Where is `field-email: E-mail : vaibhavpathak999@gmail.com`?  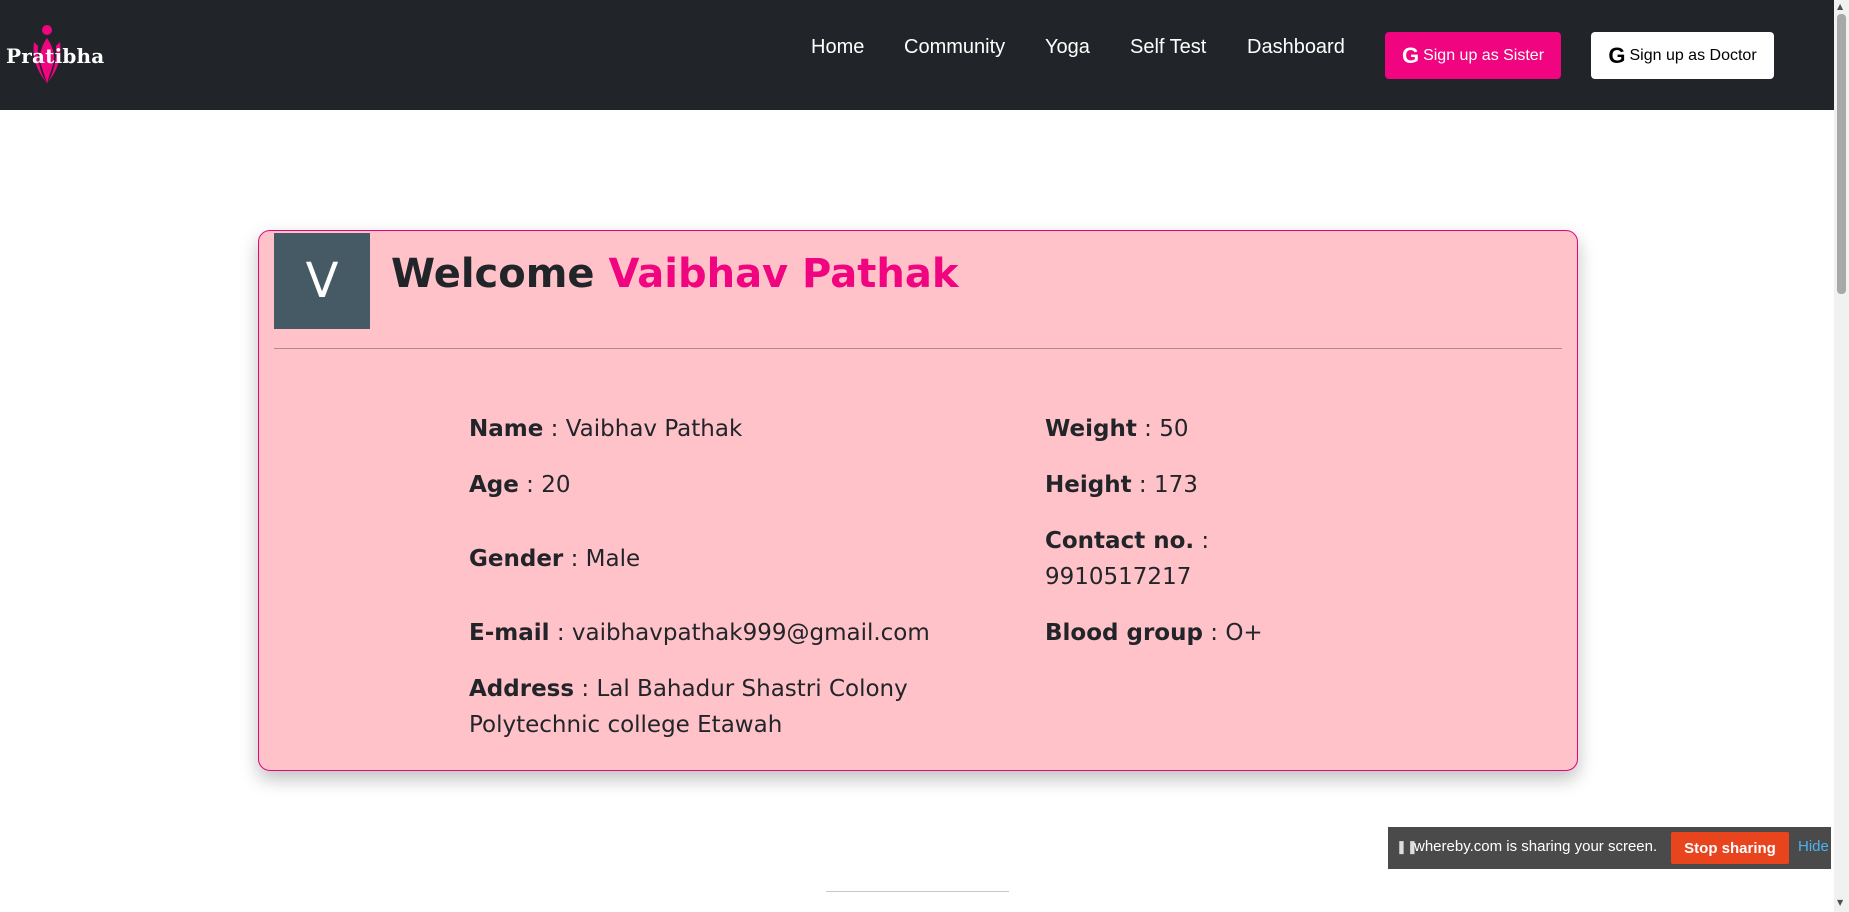
field-email: E-mail : vaibhavpathak999@gmail.com is located at coordinates (699, 633).